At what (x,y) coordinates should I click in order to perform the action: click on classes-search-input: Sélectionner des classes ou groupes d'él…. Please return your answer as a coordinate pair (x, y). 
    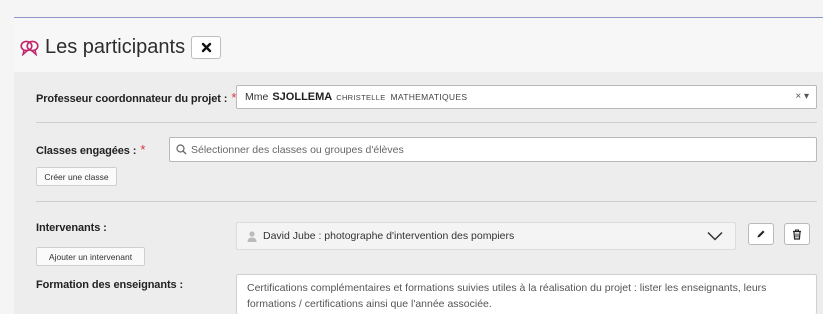
    Looking at the image, I should click on (493, 149).